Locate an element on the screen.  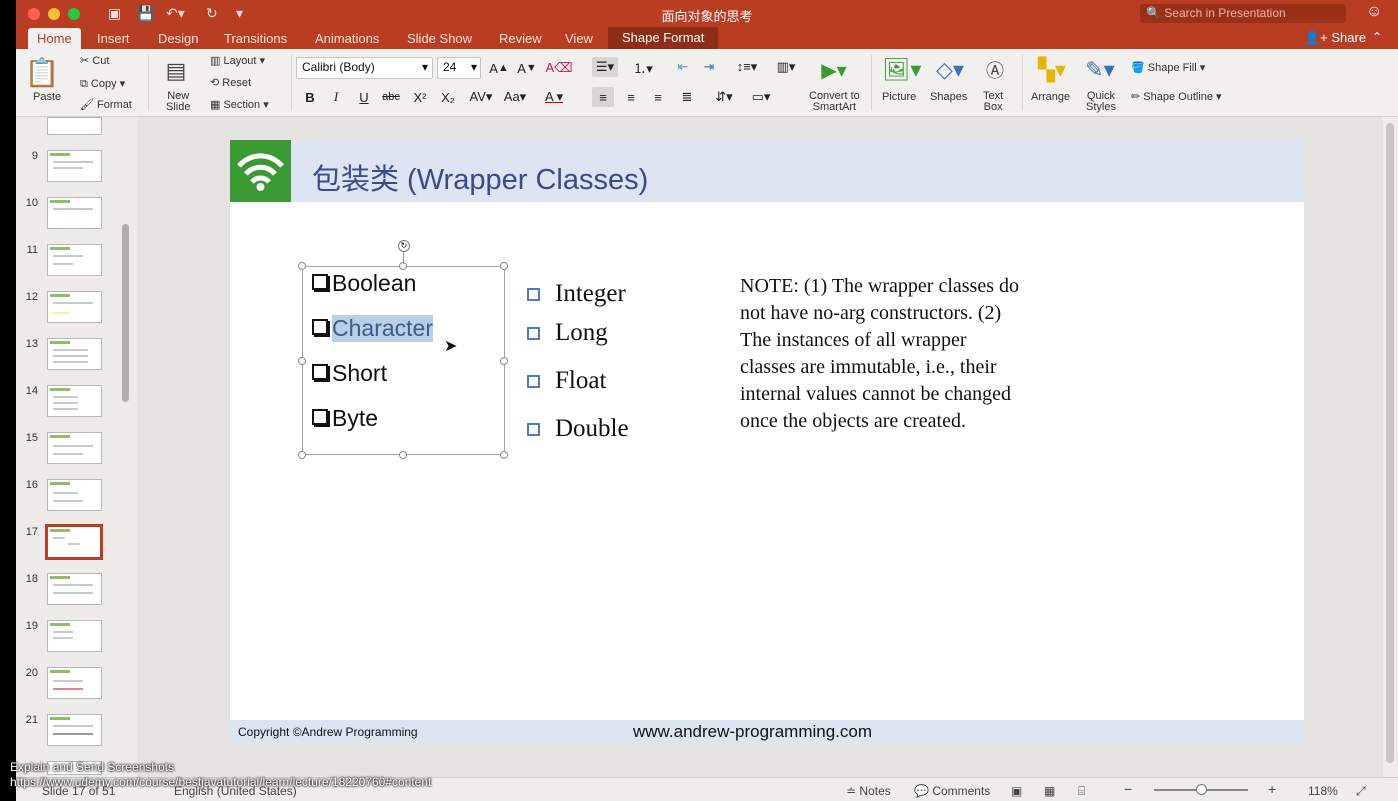
canvas-scrollbar is located at coordinates (1390, 447).